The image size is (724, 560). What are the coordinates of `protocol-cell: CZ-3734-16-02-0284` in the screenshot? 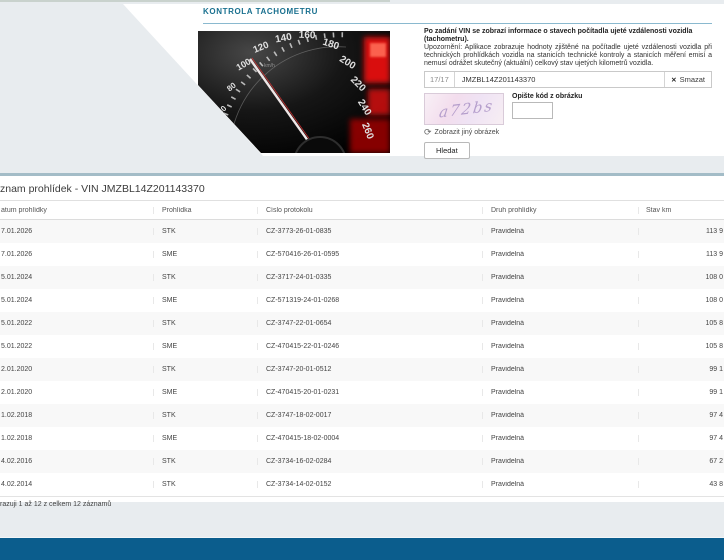 It's located at (369, 461).